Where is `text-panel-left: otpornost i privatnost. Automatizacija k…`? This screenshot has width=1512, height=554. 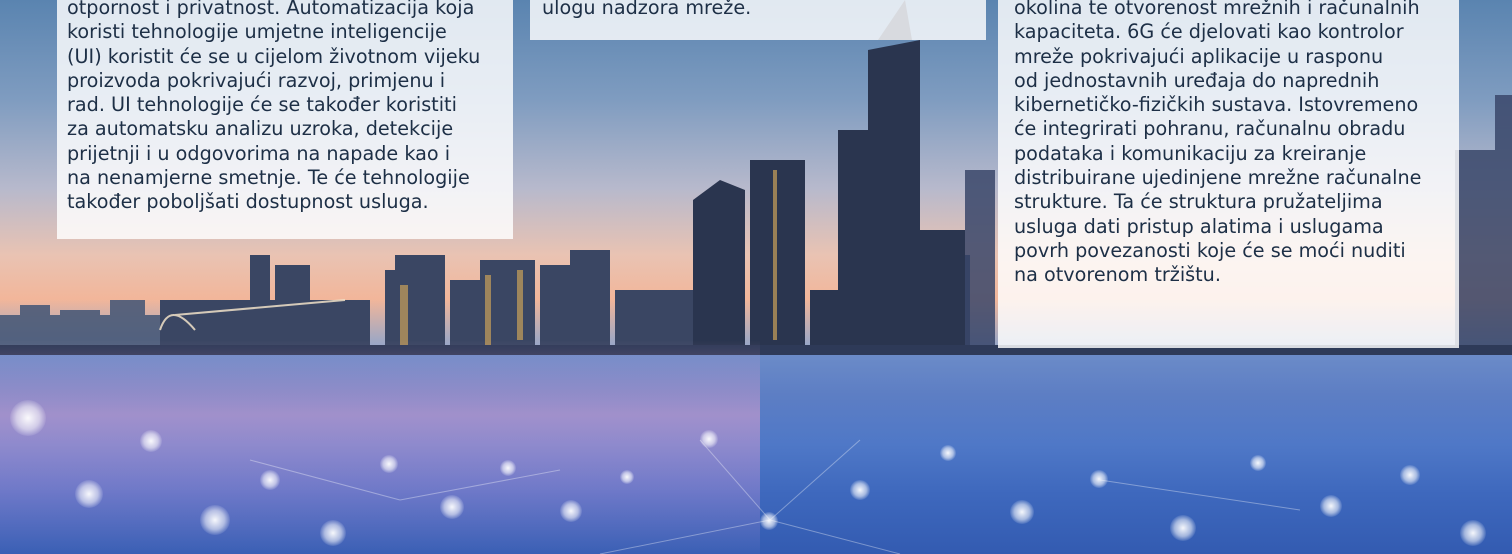
text-panel-left: otpornost i privatnost. Automatizacija k… is located at coordinates (285, 119).